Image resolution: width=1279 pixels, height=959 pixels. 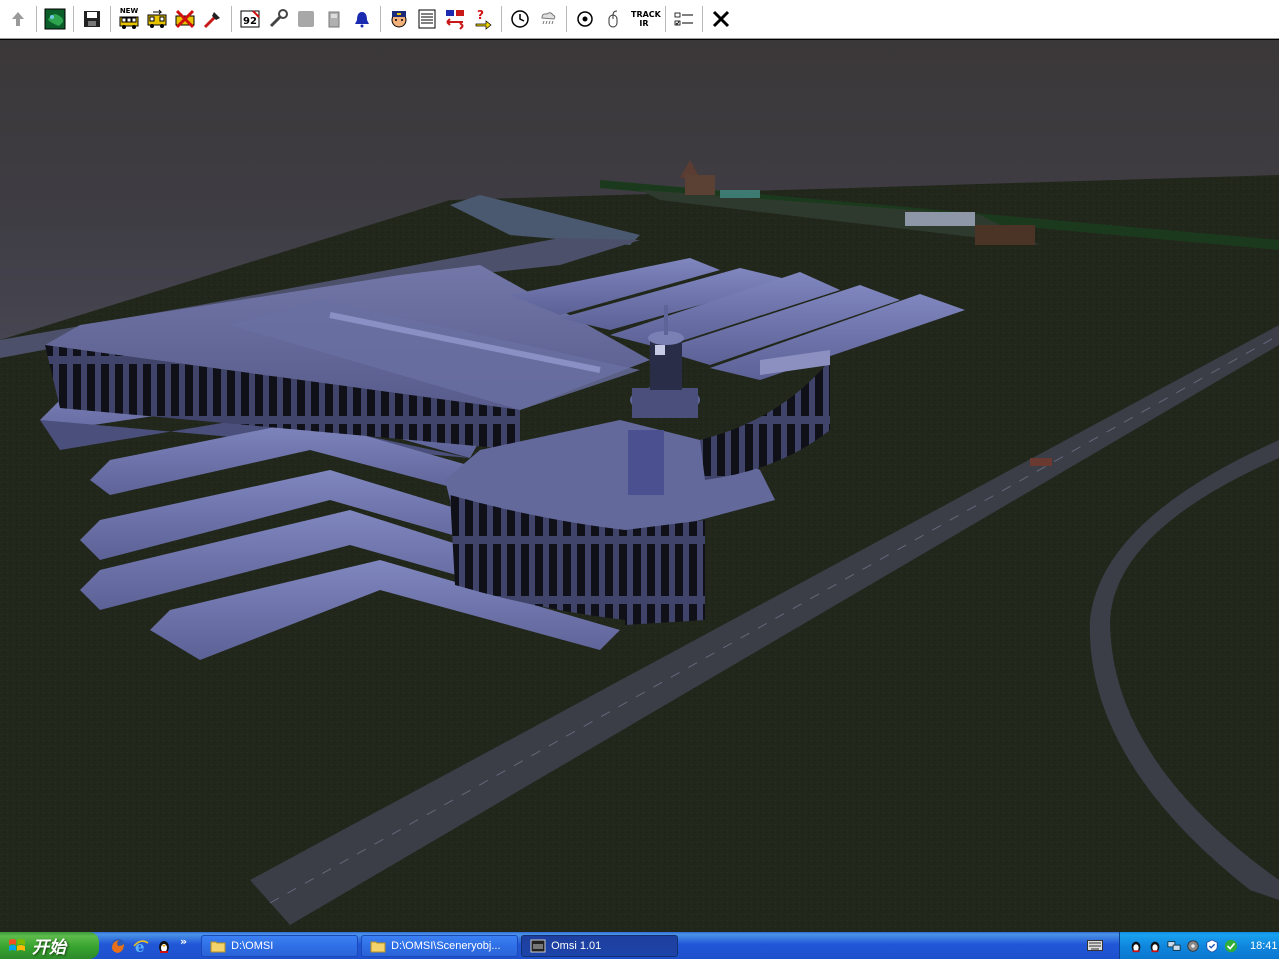 What do you see at coordinates (1212, 946) in the screenshot?
I see `shield-icon` at bounding box center [1212, 946].